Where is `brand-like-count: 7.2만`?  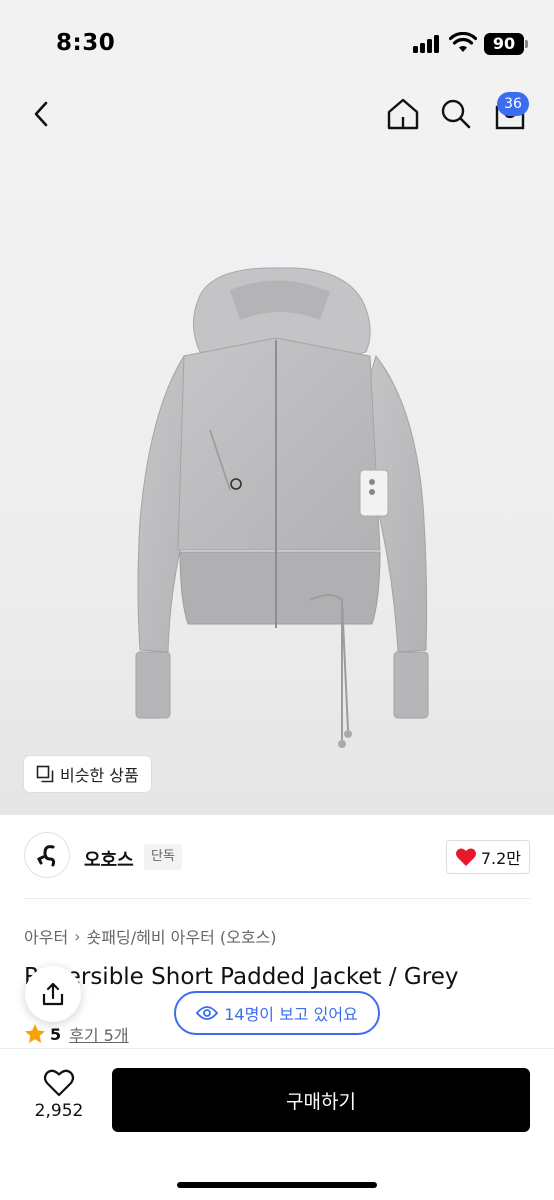
brand-like-count: 7.2만 is located at coordinates (500, 858).